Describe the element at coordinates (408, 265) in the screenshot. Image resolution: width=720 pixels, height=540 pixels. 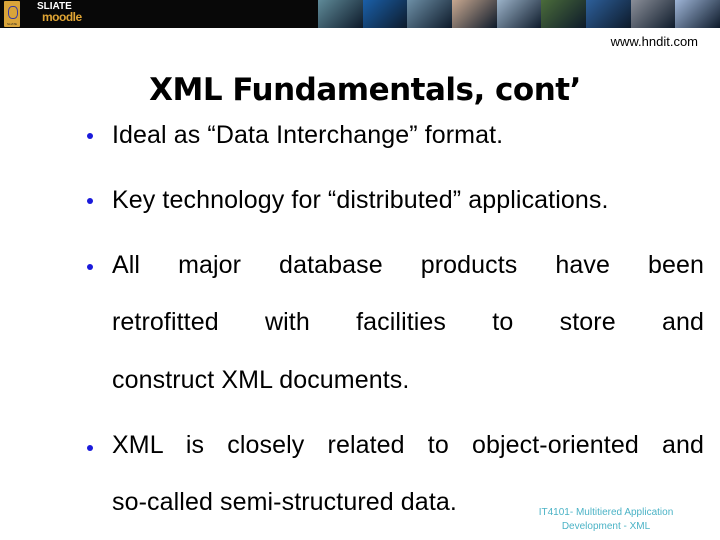
I see `bullet-3-line-1: All major database products have been` at that location.